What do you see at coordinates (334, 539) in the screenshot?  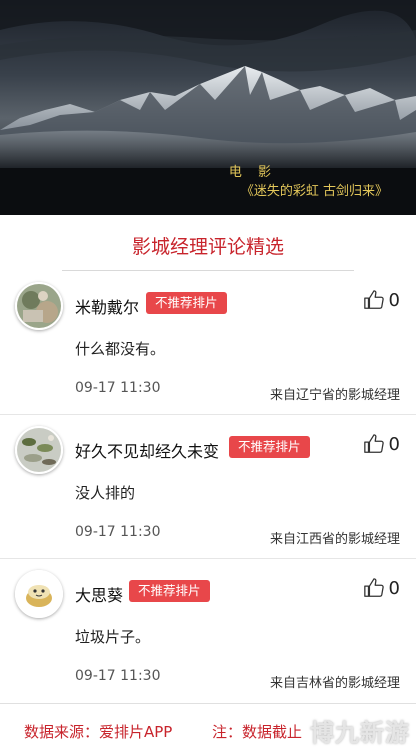 I see `review-source: 来自江西省的影城经理` at bounding box center [334, 539].